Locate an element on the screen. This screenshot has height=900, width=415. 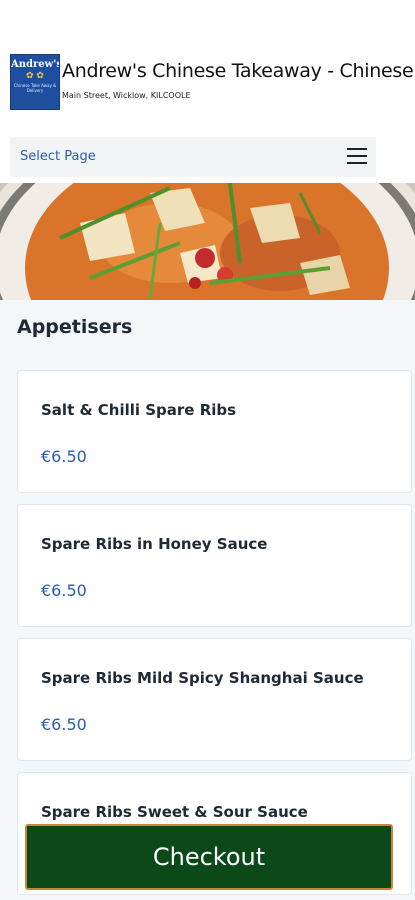
menu-item-card: Spare Ribs in Honey Sauce €6.50 is located at coordinates (214, 565).